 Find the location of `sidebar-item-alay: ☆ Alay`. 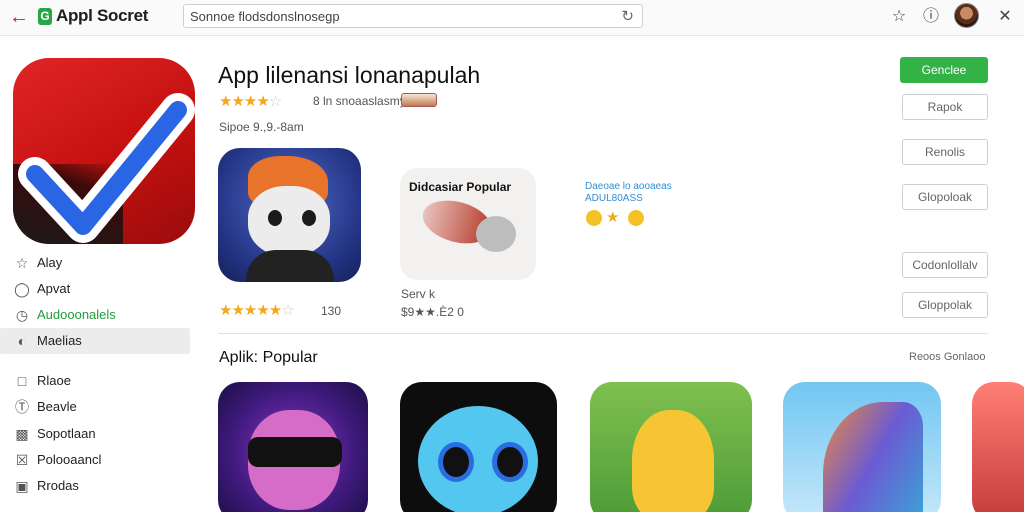

sidebar-item-alay: ☆ Alay is located at coordinates (95, 263).